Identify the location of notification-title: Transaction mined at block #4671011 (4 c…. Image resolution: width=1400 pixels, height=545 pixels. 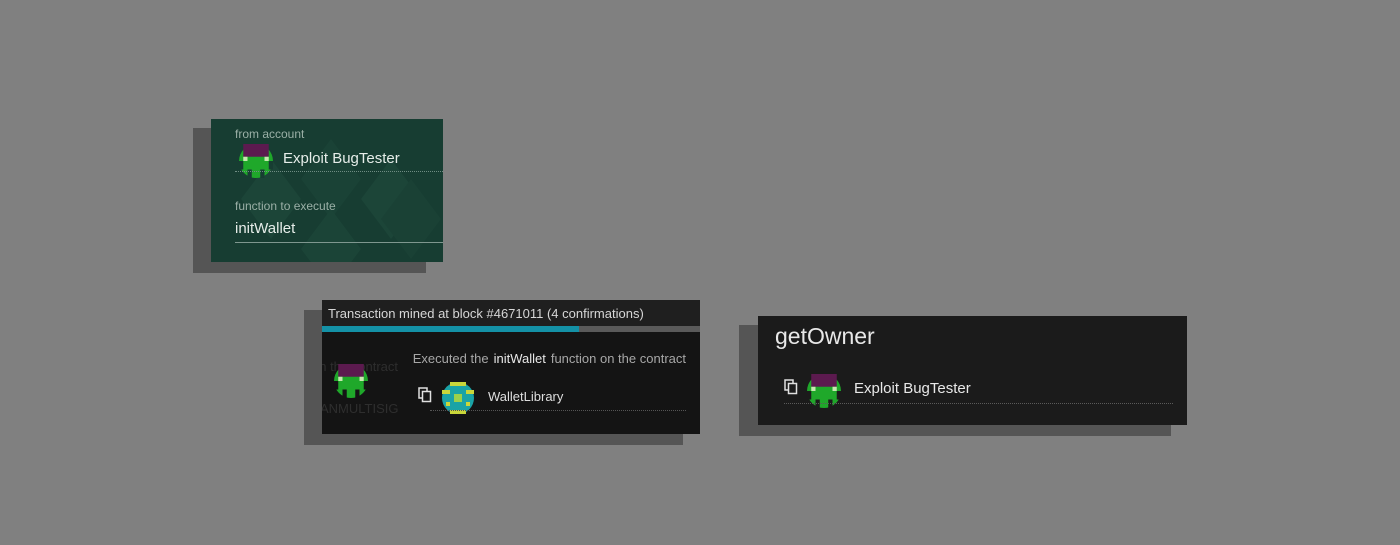
(486, 313).